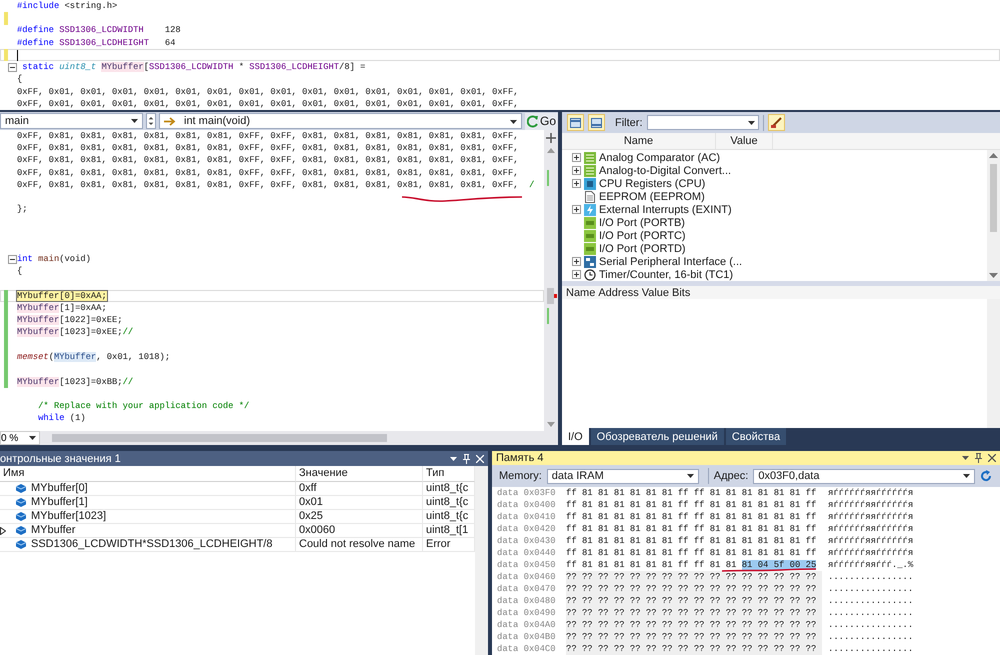  What do you see at coordinates (992, 458) in the screenshot?
I see `close-icon` at bounding box center [992, 458].